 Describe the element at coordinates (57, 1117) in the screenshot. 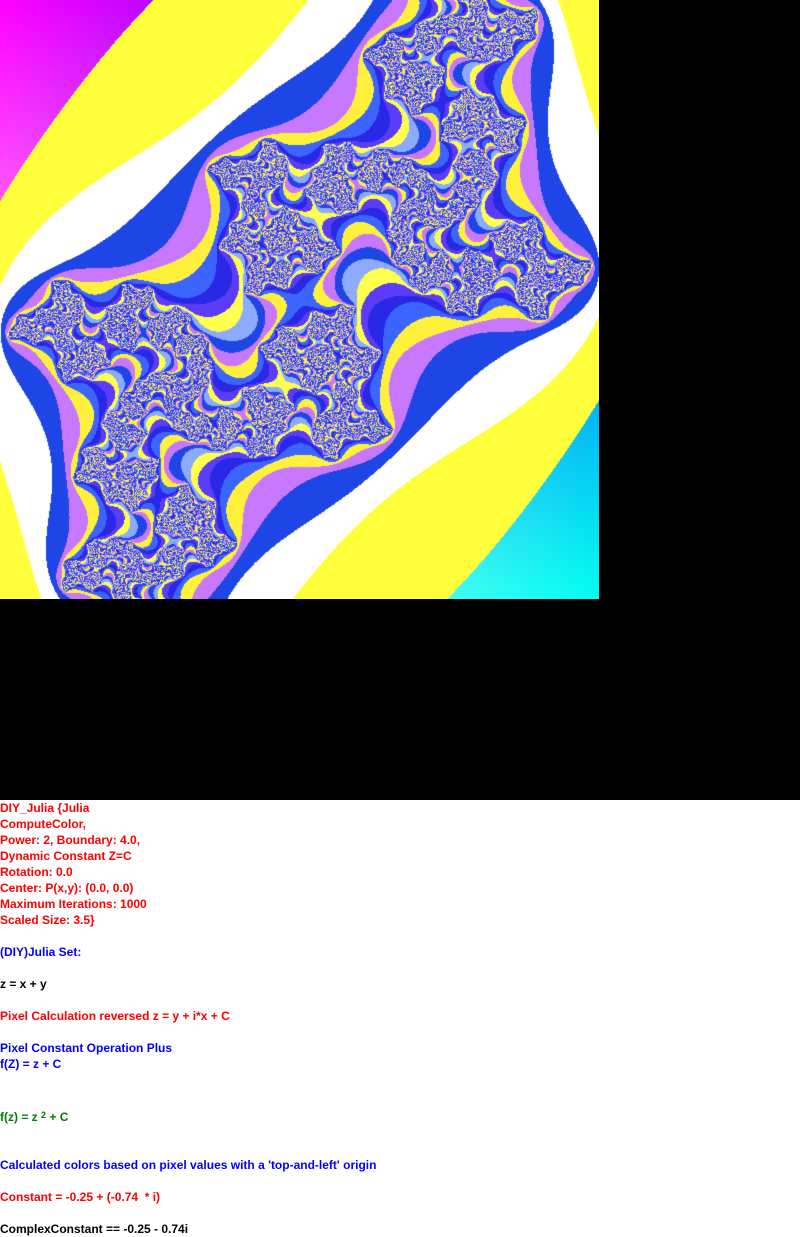

I see `formula-suffix: + C` at that location.